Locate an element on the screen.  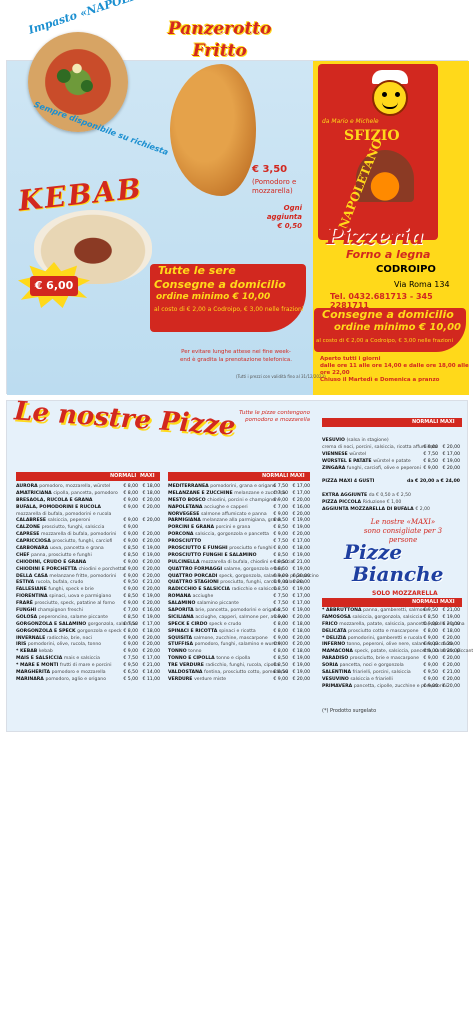
menu-item-description: würstel is located at coordinates (358, 454).